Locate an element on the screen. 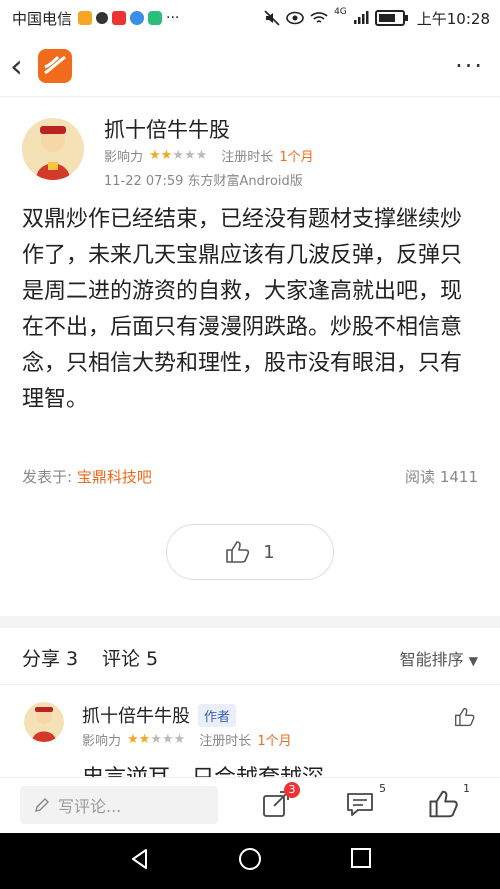 This screenshot has height=889, width=500. battery-icon is located at coordinates (391, 18).